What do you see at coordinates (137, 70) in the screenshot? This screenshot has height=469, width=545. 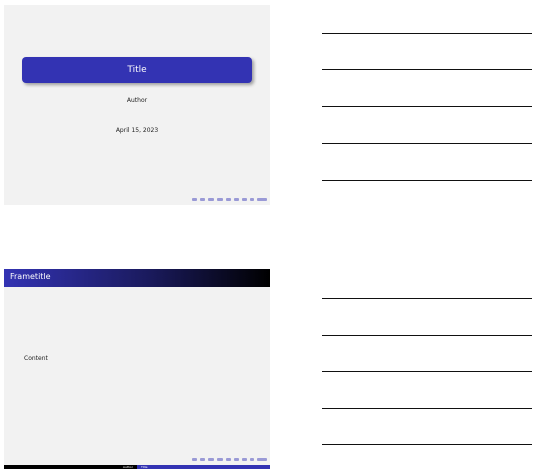 I see `slide-title: Title` at bounding box center [137, 70].